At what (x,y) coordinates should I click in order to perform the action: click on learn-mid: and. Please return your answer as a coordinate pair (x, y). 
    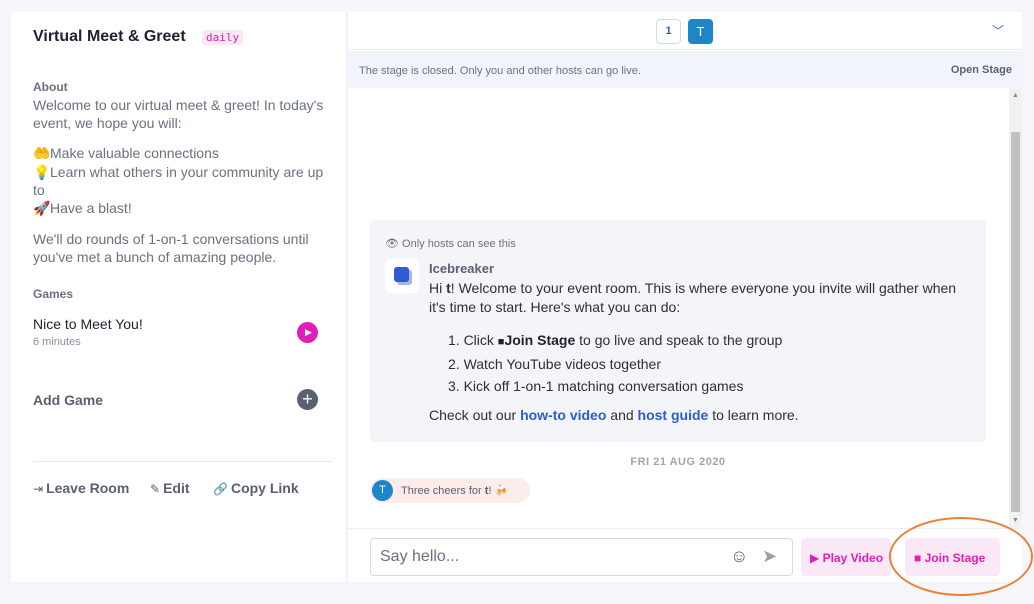
    Looking at the image, I should click on (622, 415).